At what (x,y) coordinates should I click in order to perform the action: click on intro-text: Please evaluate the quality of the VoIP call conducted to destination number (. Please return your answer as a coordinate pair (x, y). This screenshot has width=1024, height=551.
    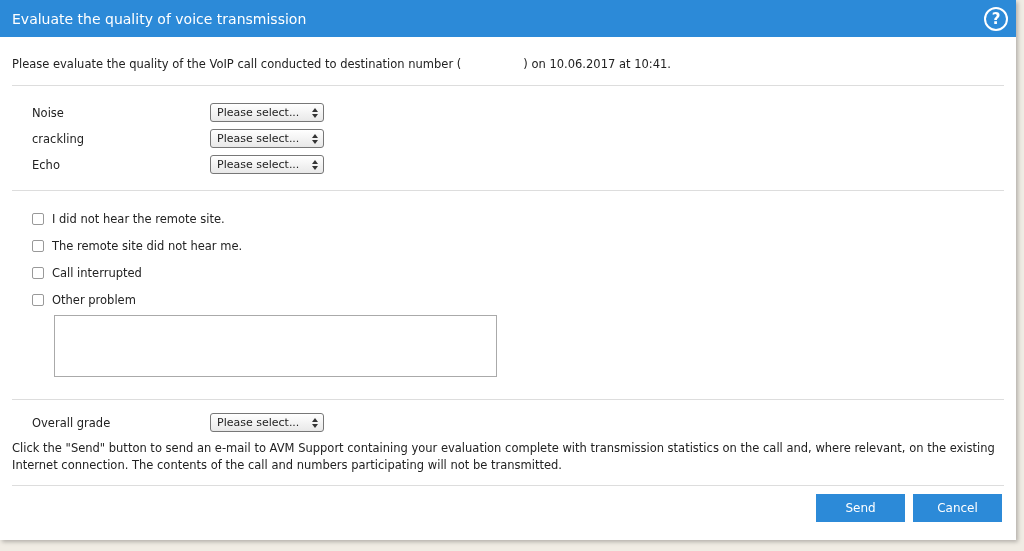
    Looking at the image, I should click on (237, 64).